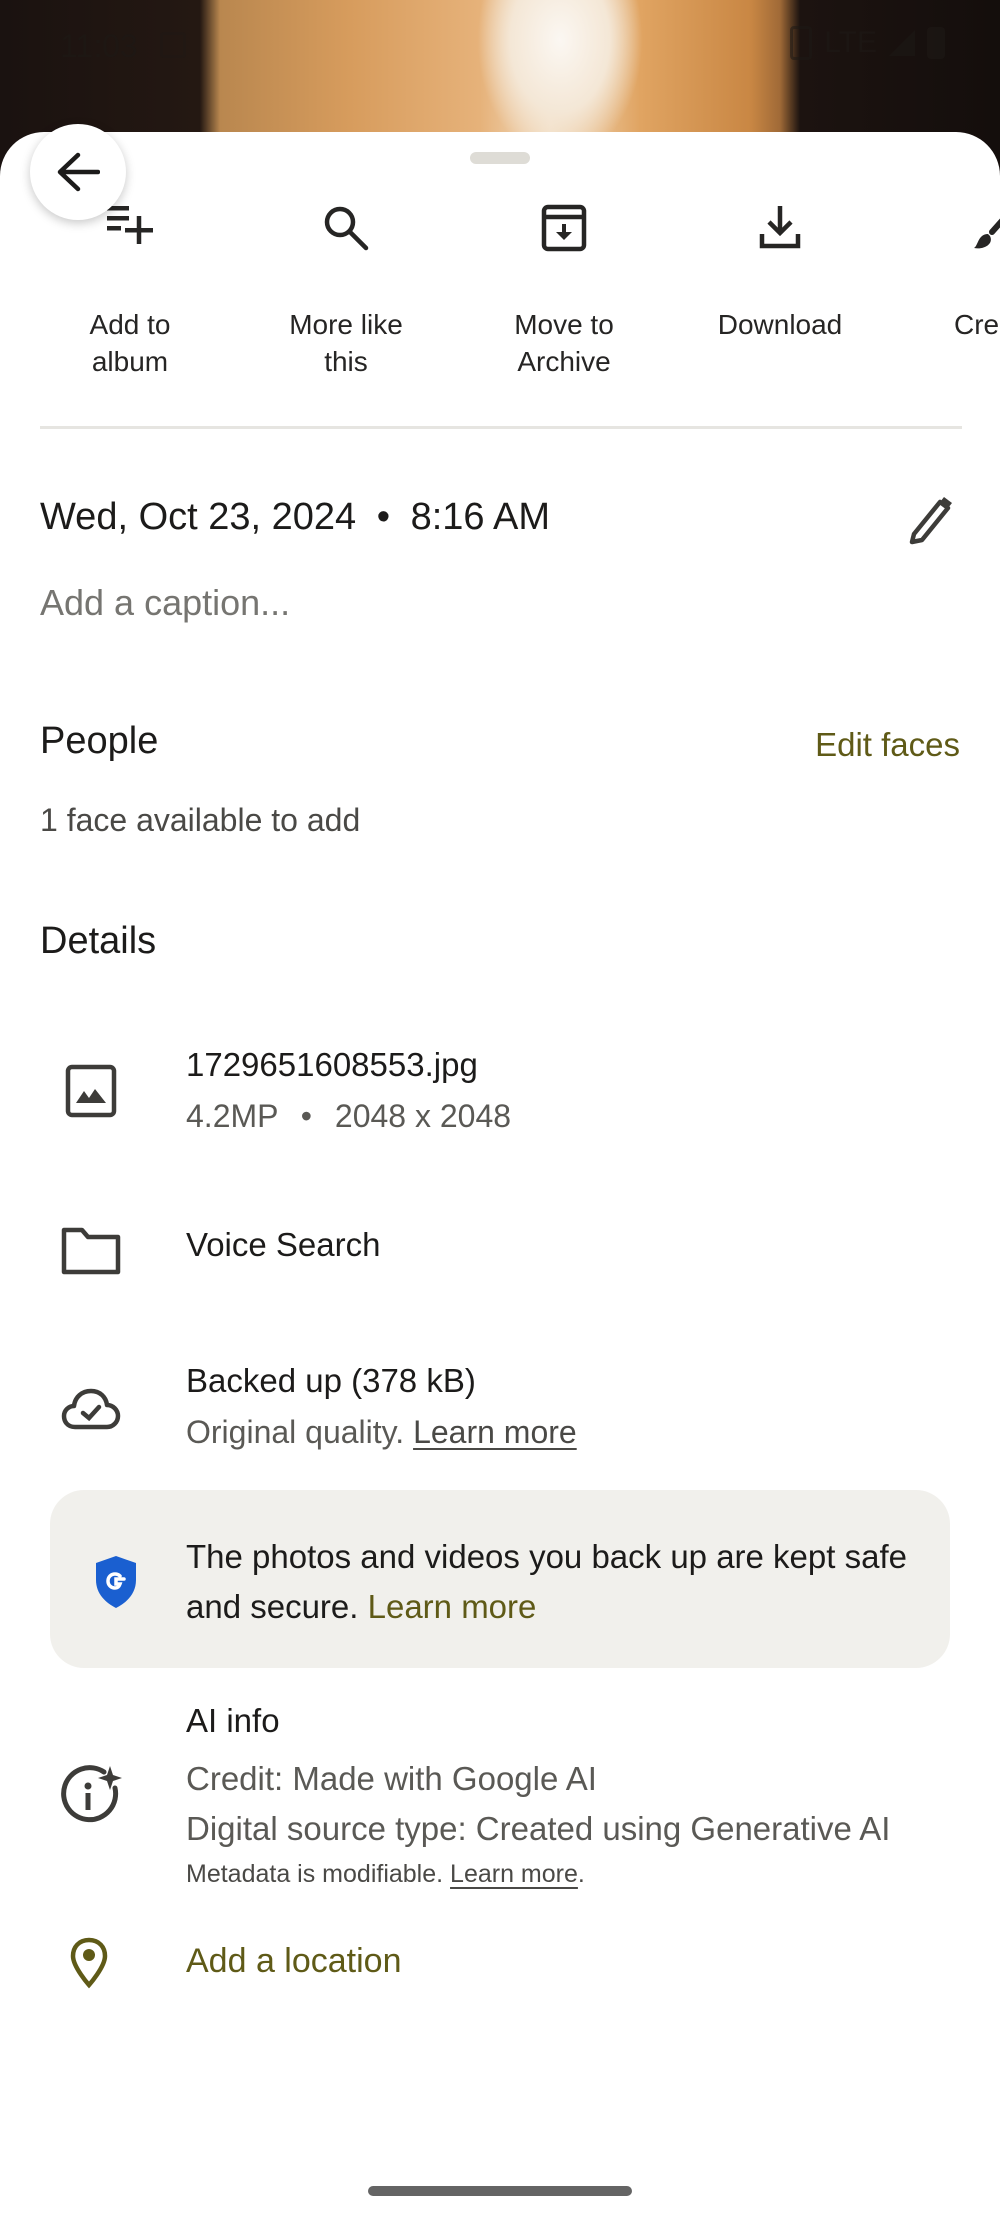 The width and height of the screenshot is (1000, 2223). What do you see at coordinates (233, 1720) in the screenshot?
I see `ai-info-title: AI info` at bounding box center [233, 1720].